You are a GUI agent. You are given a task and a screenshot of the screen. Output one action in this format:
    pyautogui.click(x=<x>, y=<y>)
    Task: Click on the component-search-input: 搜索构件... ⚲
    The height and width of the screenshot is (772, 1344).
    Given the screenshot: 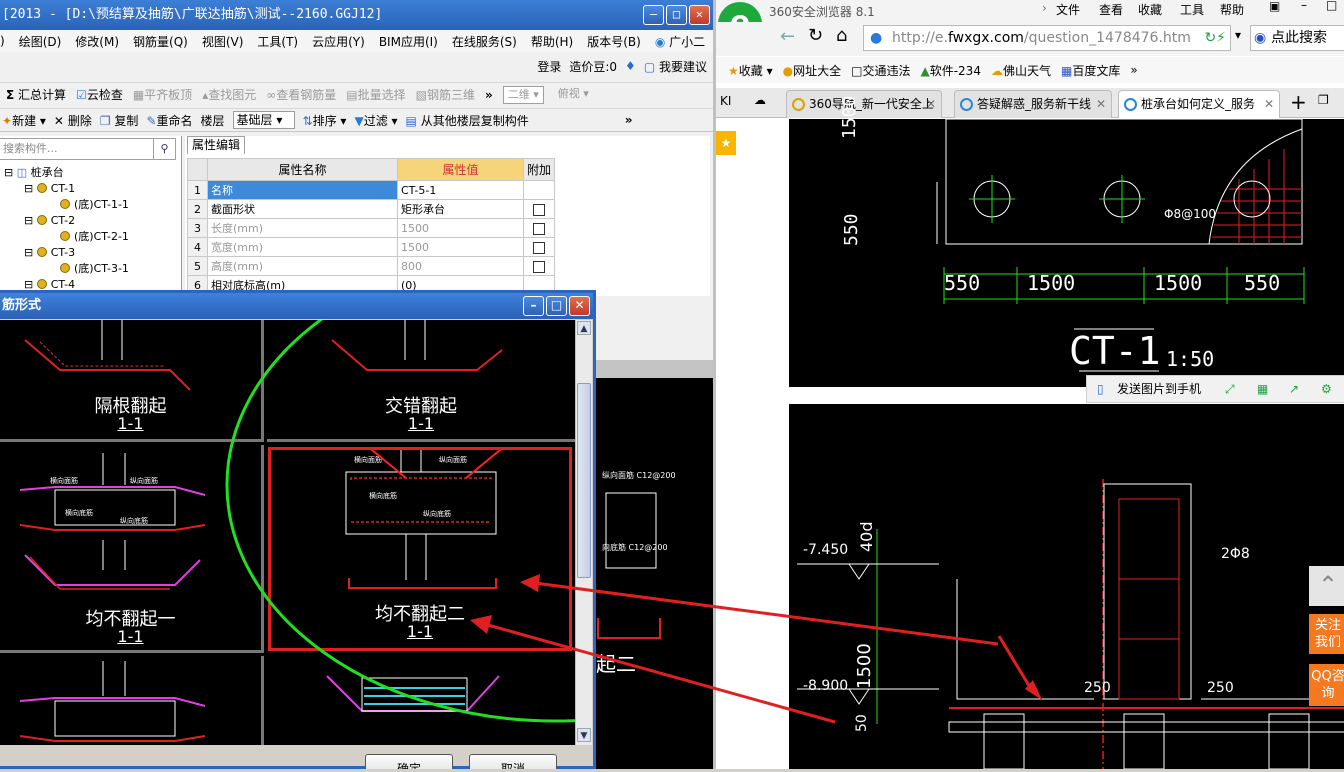 What is the action you would take?
    pyautogui.click(x=88, y=149)
    